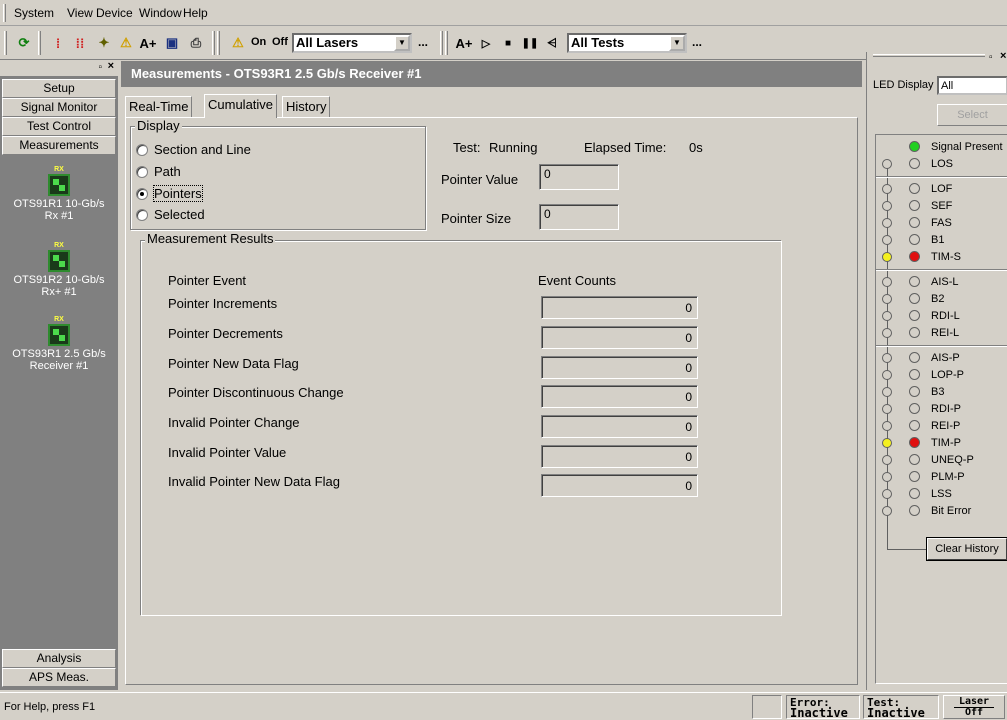  I want to click on led-panel-grip, so click(929, 55).